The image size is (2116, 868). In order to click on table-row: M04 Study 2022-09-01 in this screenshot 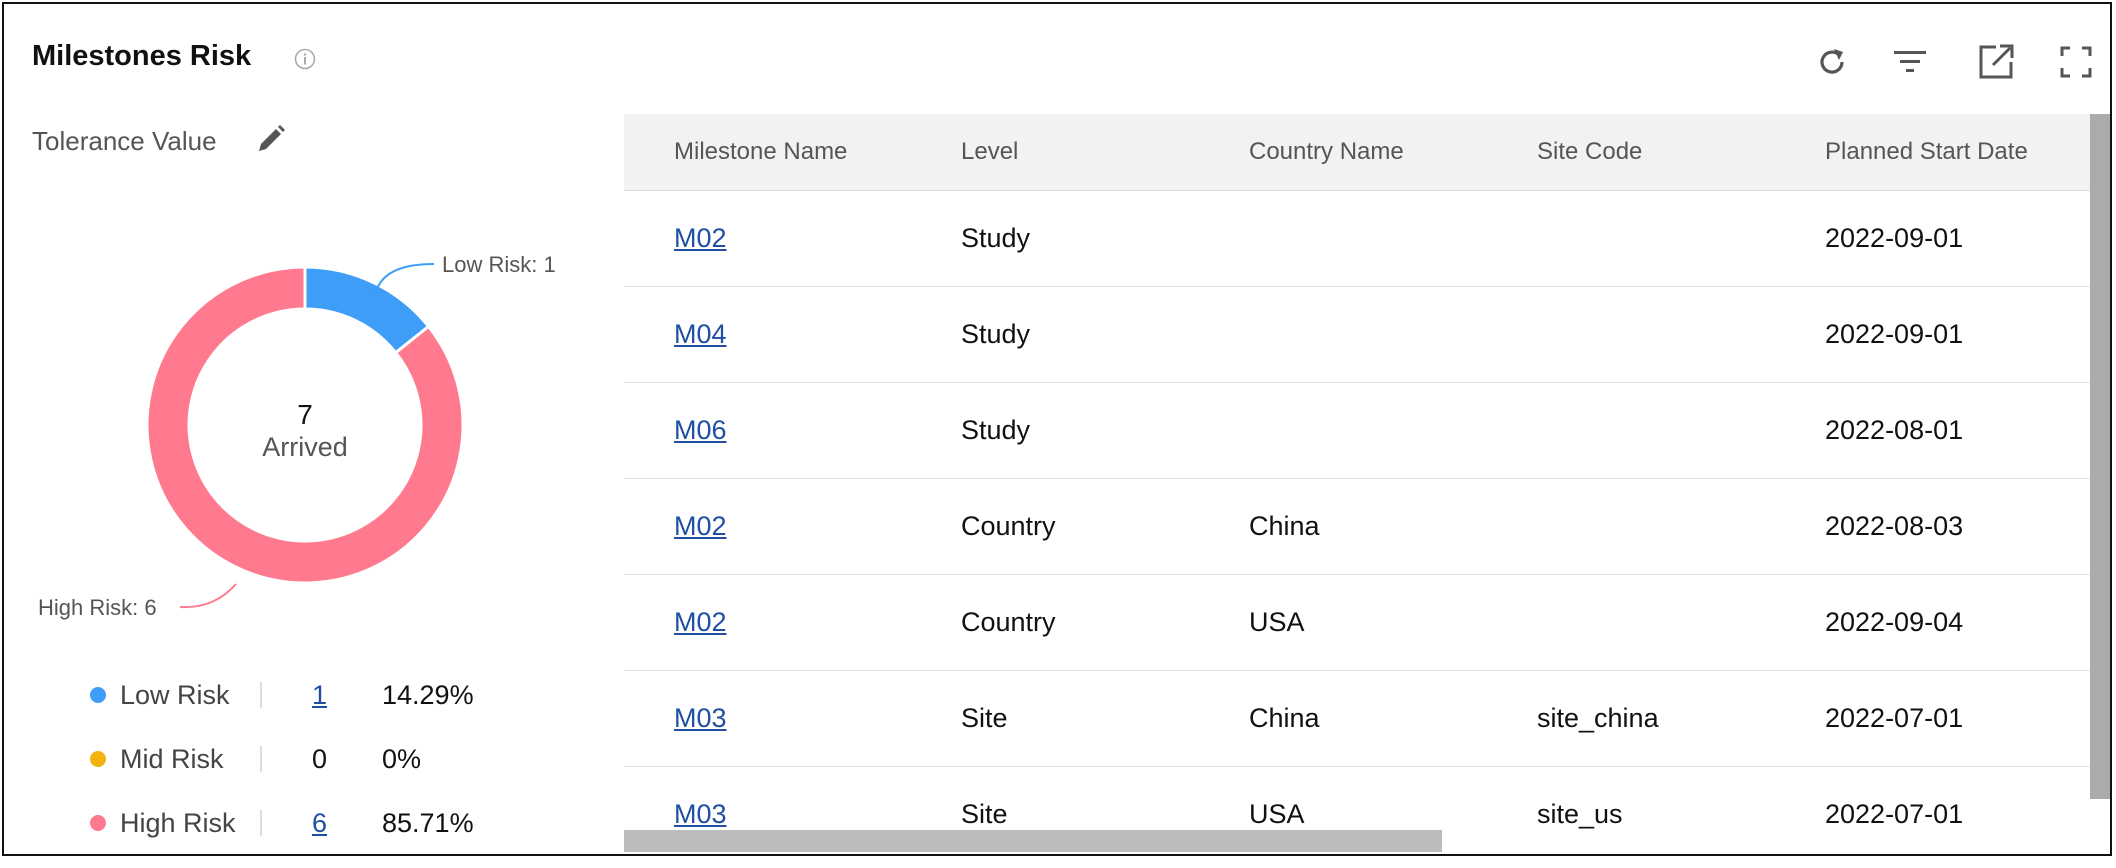, I will do `click(1358, 335)`.